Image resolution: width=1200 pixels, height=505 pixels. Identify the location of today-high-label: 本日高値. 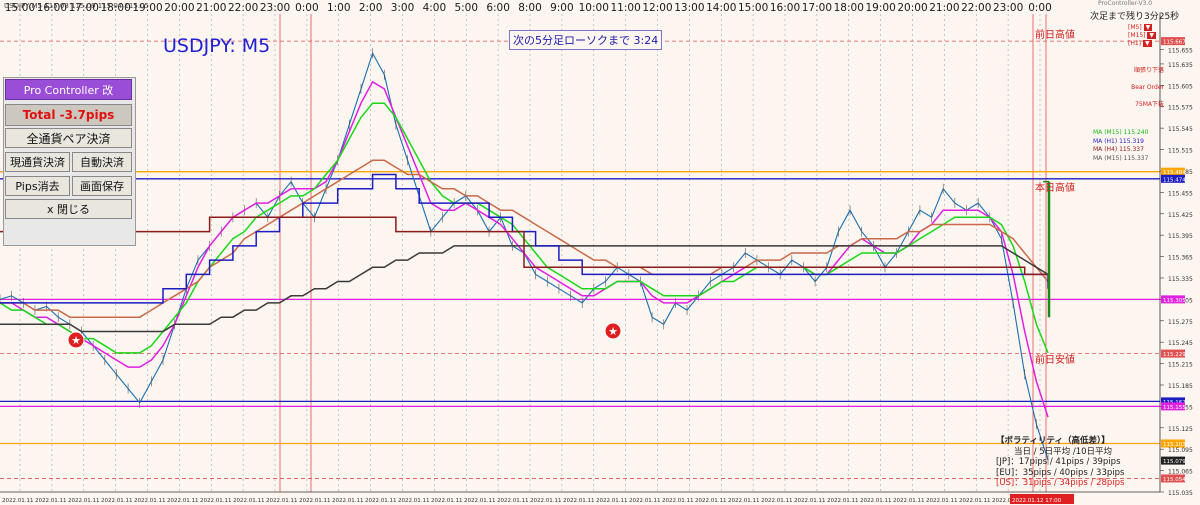
(1055, 188).